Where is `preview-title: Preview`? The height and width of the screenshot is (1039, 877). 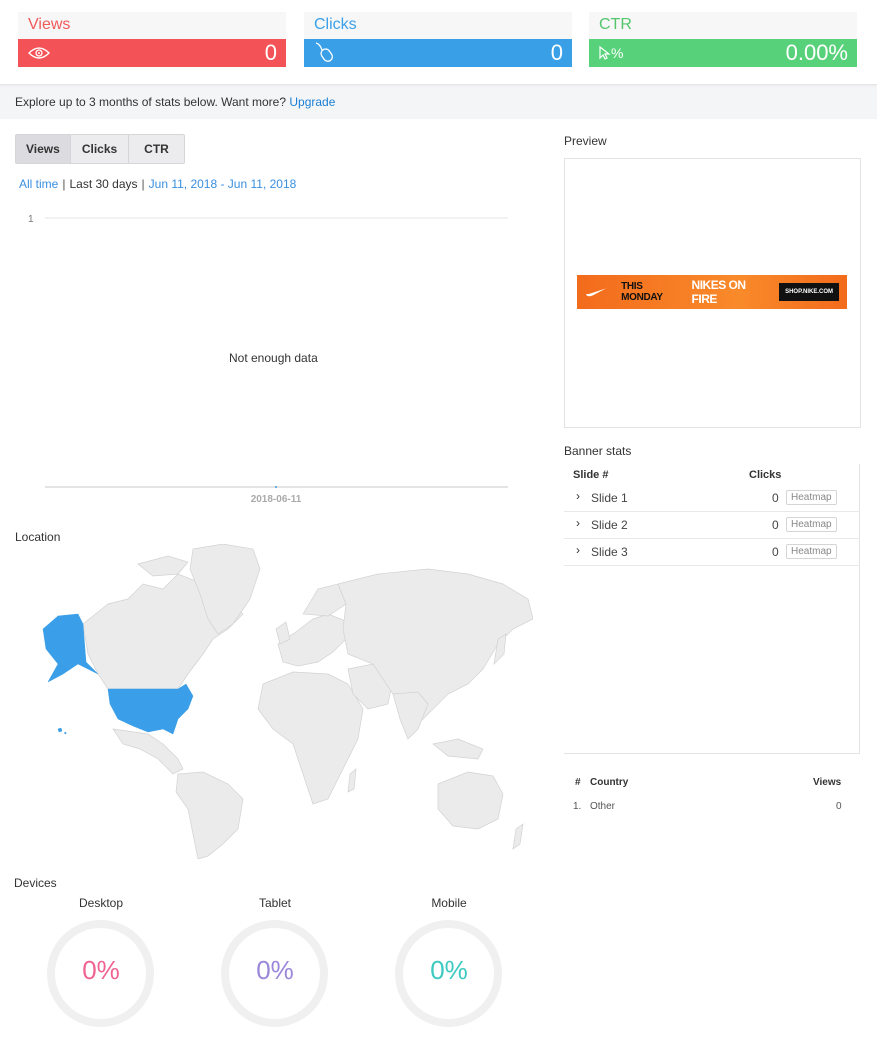 preview-title: Preview is located at coordinates (585, 141).